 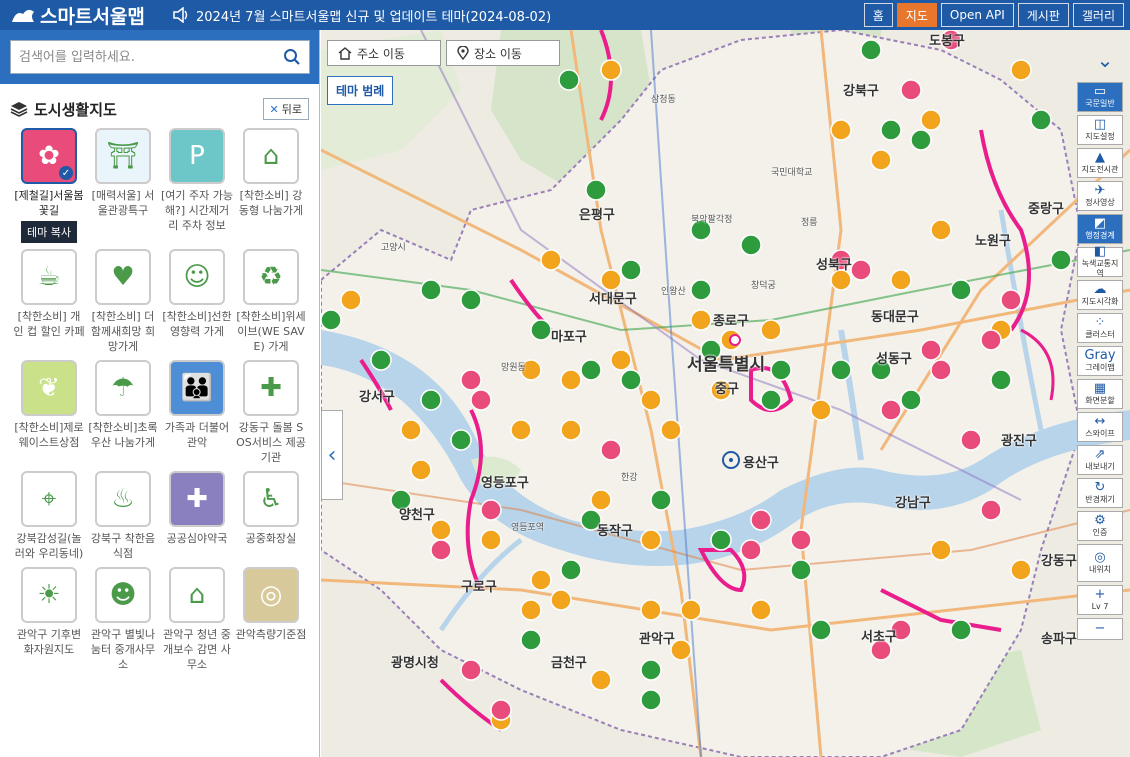 I want to click on flower-icon-glyph: ✿, so click(x=49, y=156).